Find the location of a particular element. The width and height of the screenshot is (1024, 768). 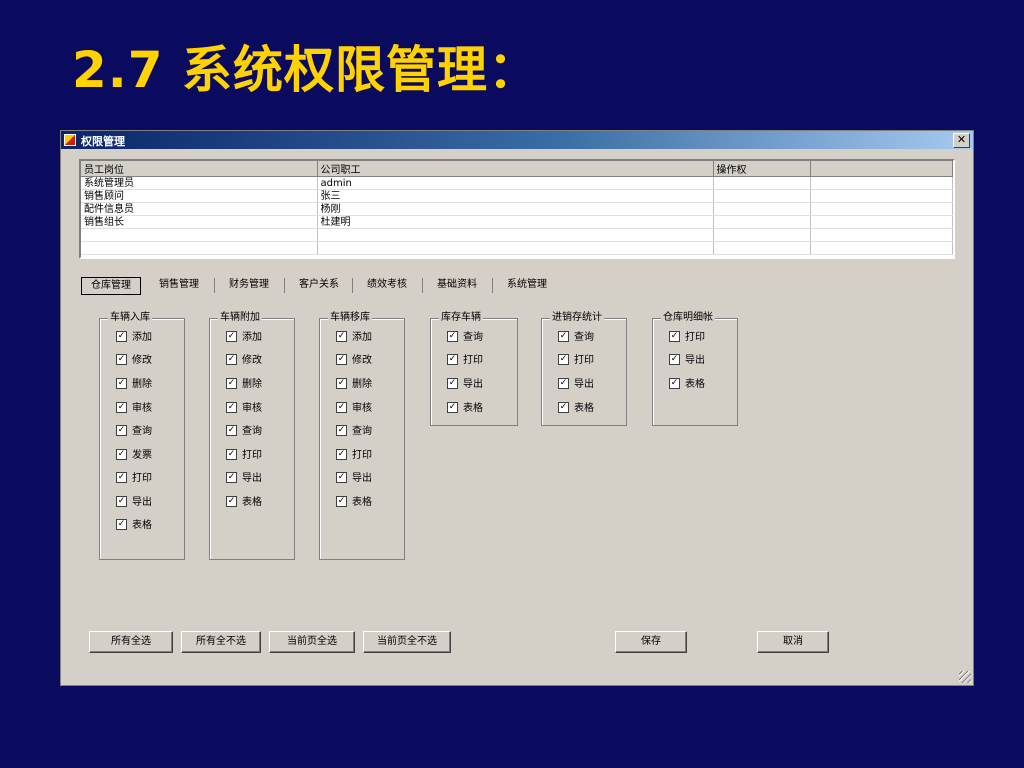

page-deselect-all-button: 当前页全不选 is located at coordinates (407, 642).